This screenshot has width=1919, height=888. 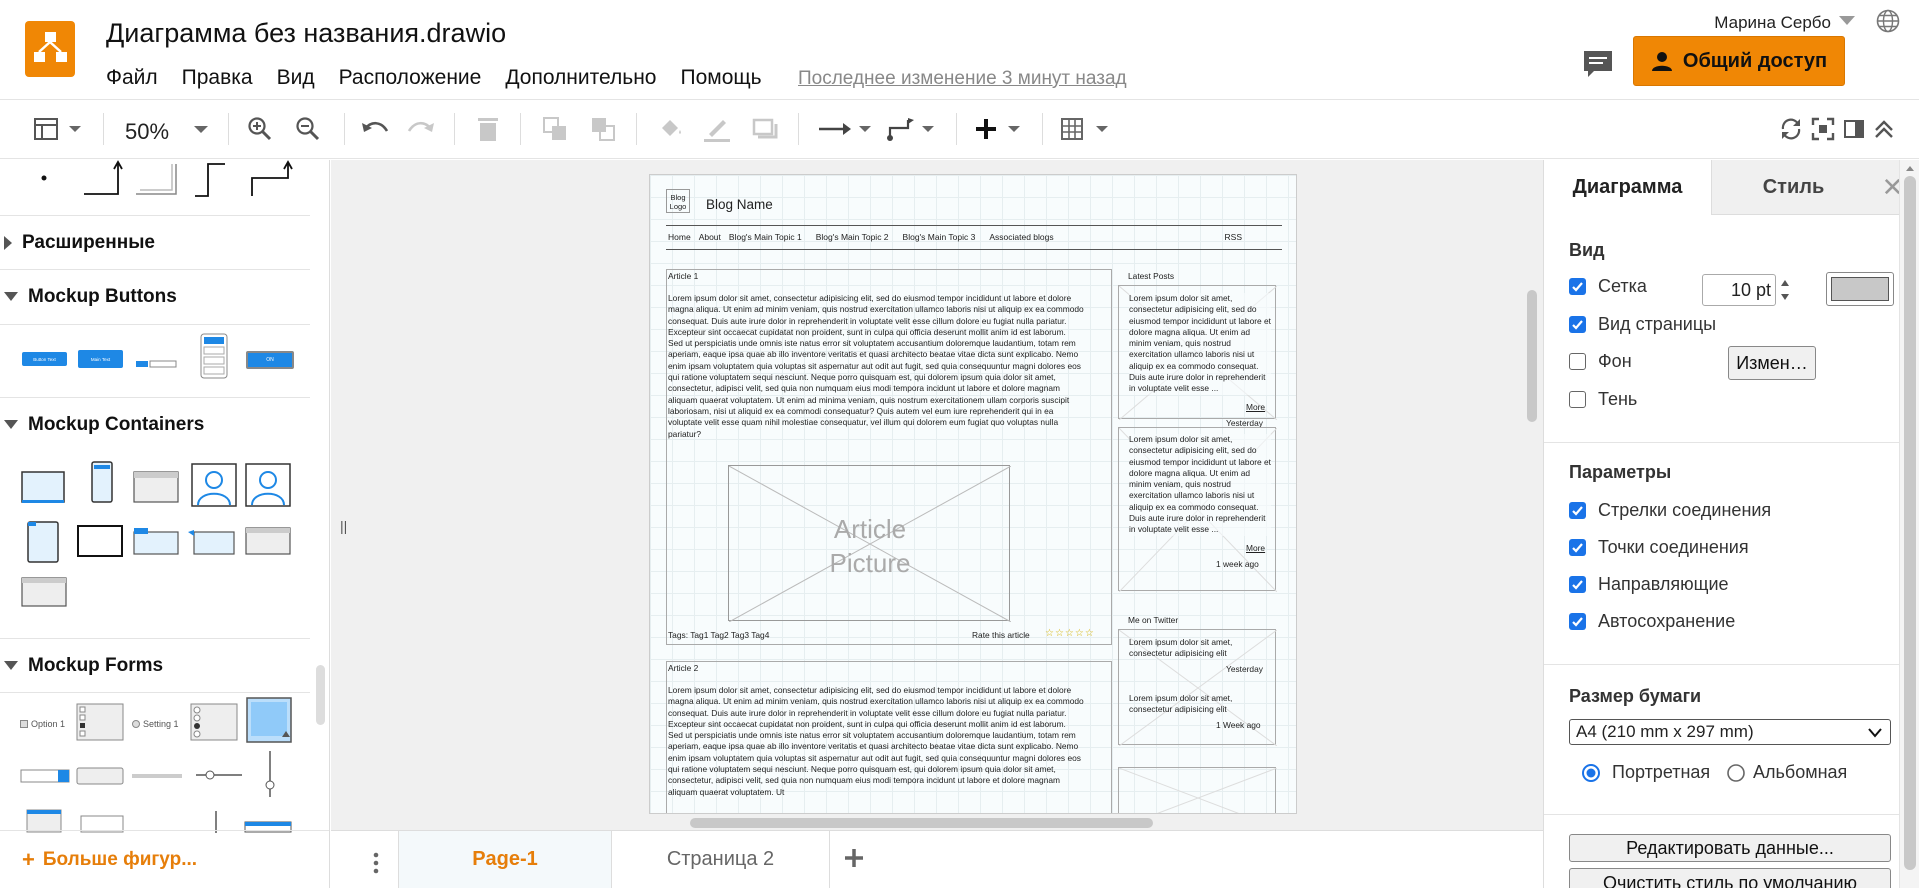 I want to click on shape-combo-box, so click(x=45, y=776).